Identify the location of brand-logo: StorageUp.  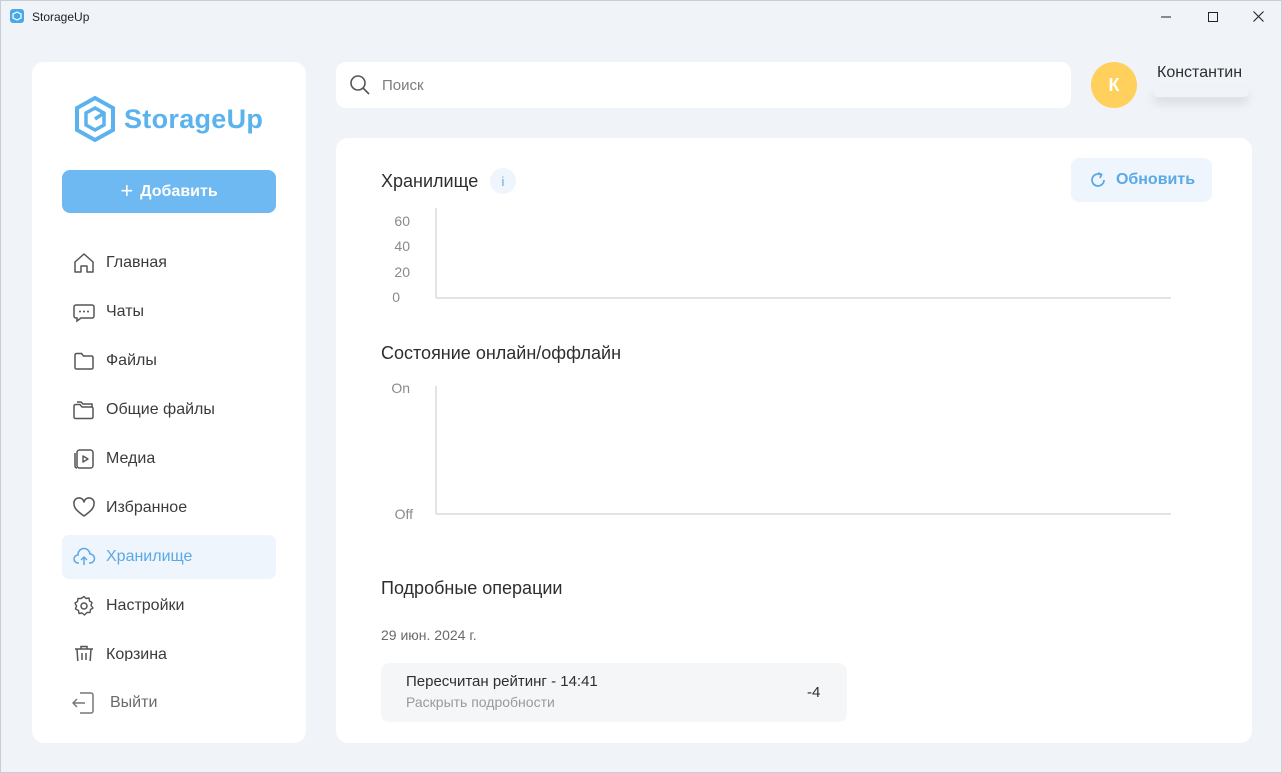
(168, 119).